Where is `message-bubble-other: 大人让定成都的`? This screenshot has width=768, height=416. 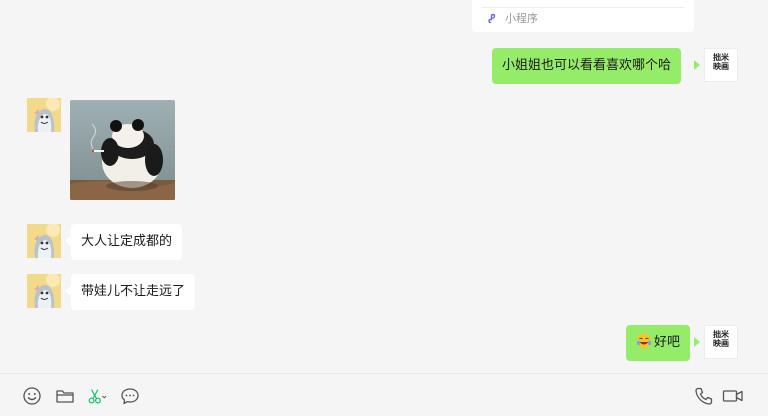 message-bubble-other: 大人让定成都的 is located at coordinates (127, 242).